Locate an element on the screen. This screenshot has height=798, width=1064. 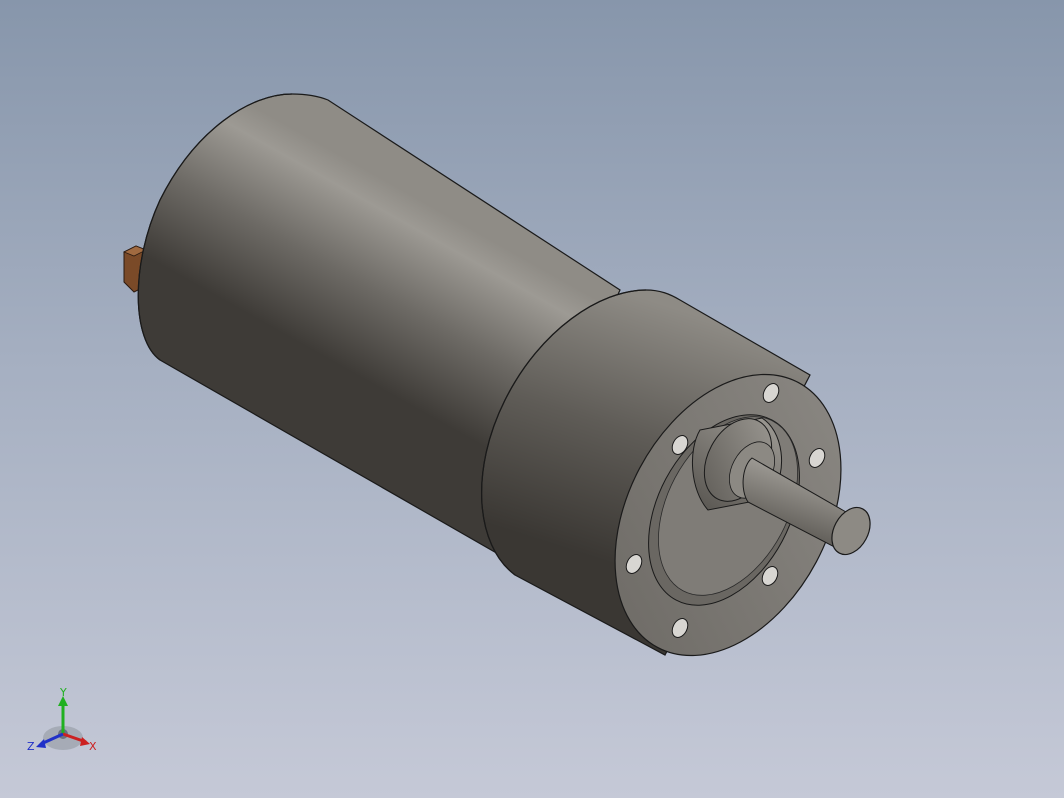
view-orientation-triad: Y X Z is located at coordinates (66, 720).